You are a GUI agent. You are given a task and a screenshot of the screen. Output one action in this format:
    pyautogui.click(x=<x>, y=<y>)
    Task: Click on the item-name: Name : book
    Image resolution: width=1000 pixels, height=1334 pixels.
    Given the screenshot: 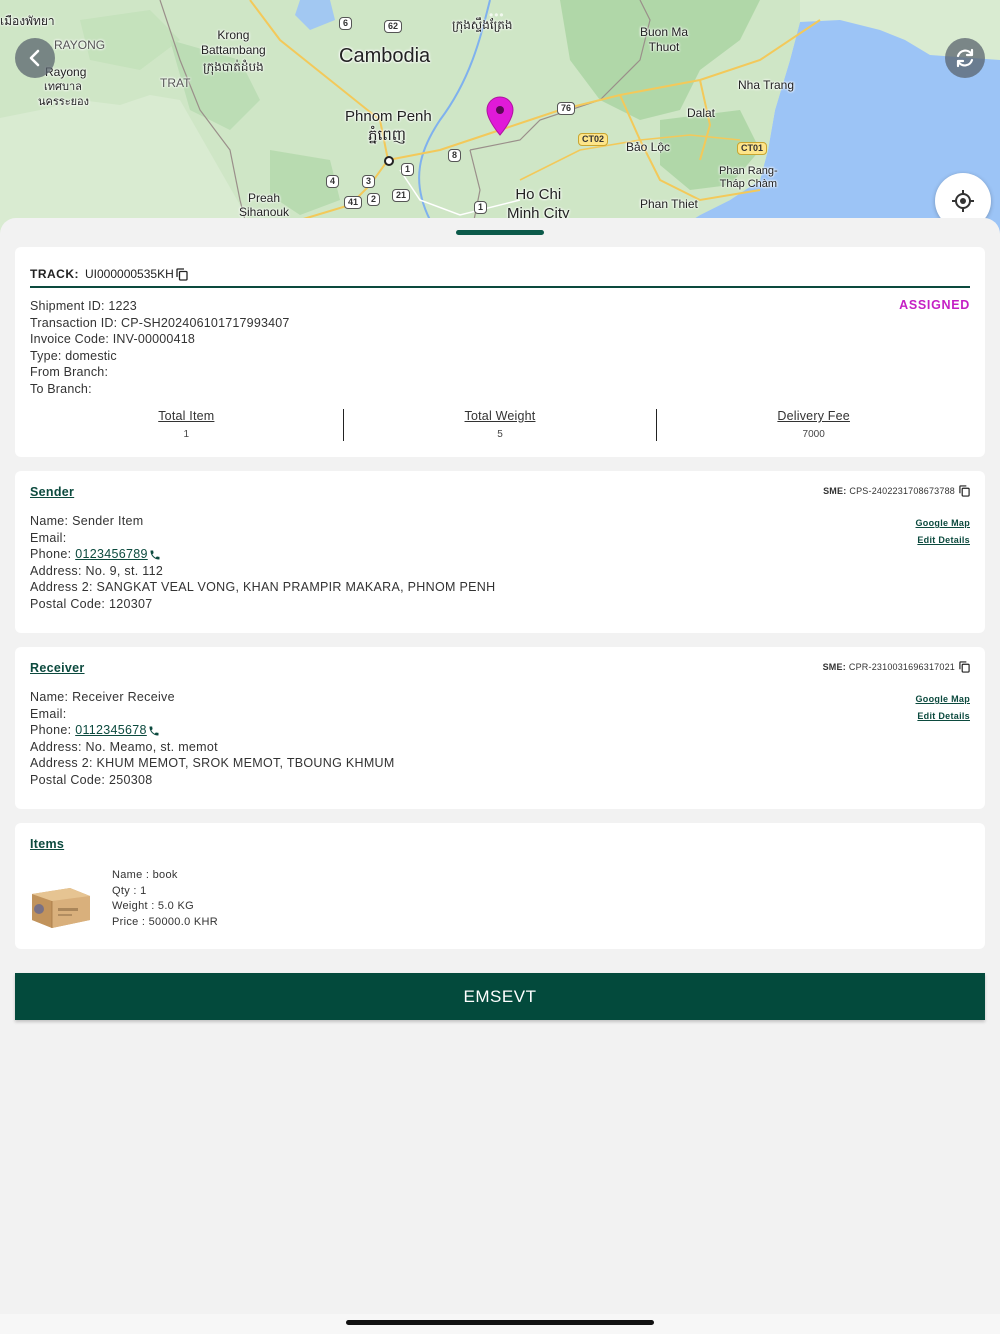 What is the action you would take?
    pyautogui.click(x=145, y=875)
    